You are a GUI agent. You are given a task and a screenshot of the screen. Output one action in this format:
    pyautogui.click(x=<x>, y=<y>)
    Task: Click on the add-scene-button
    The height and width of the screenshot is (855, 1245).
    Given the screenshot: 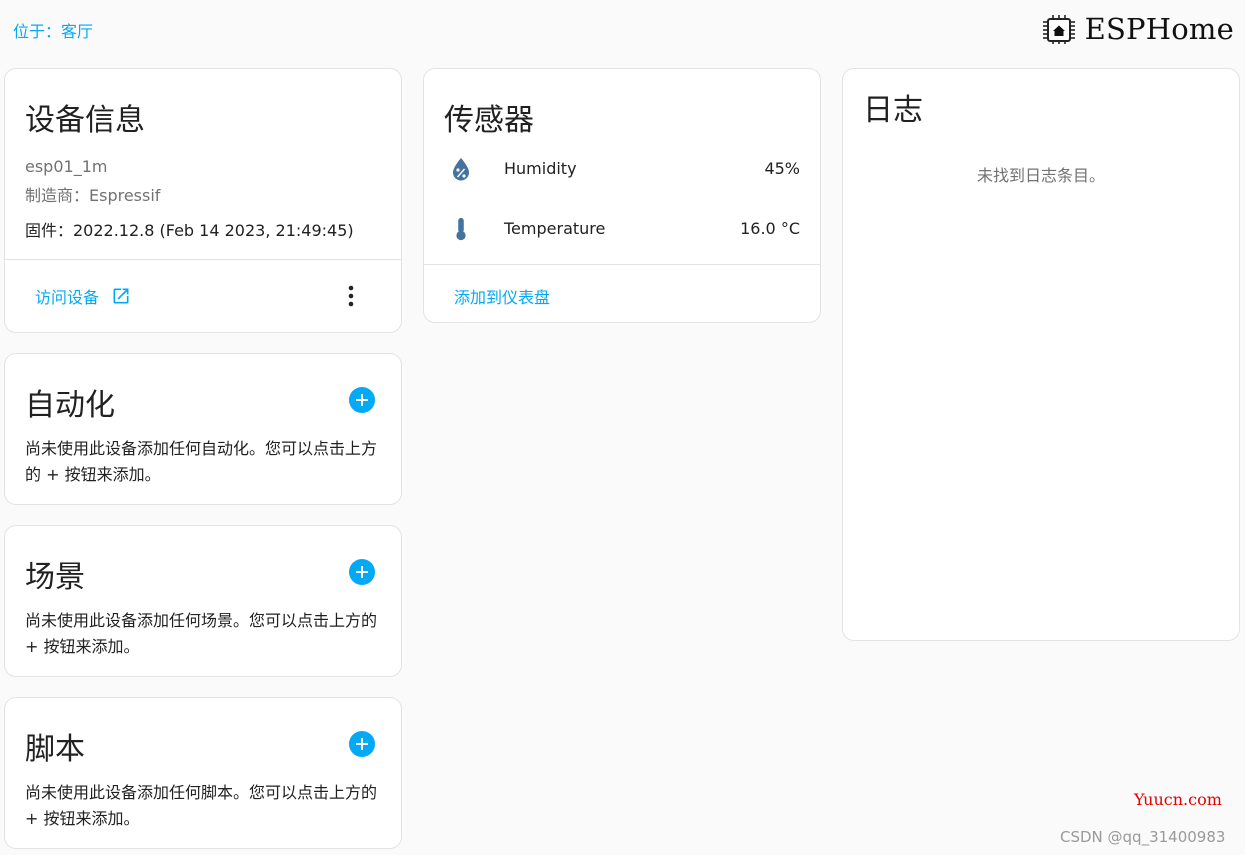 What is the action you would take?
    pyautogui.click(x=362, y=572)
    